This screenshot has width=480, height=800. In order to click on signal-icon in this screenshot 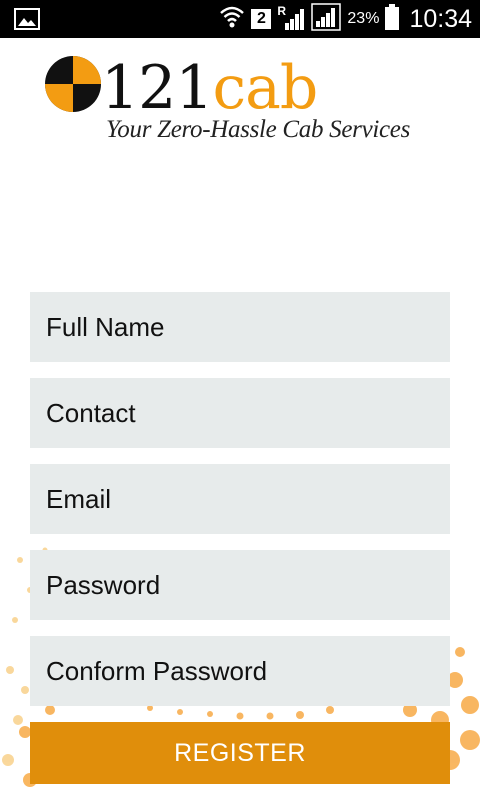, I will do `click(326, 19)`.